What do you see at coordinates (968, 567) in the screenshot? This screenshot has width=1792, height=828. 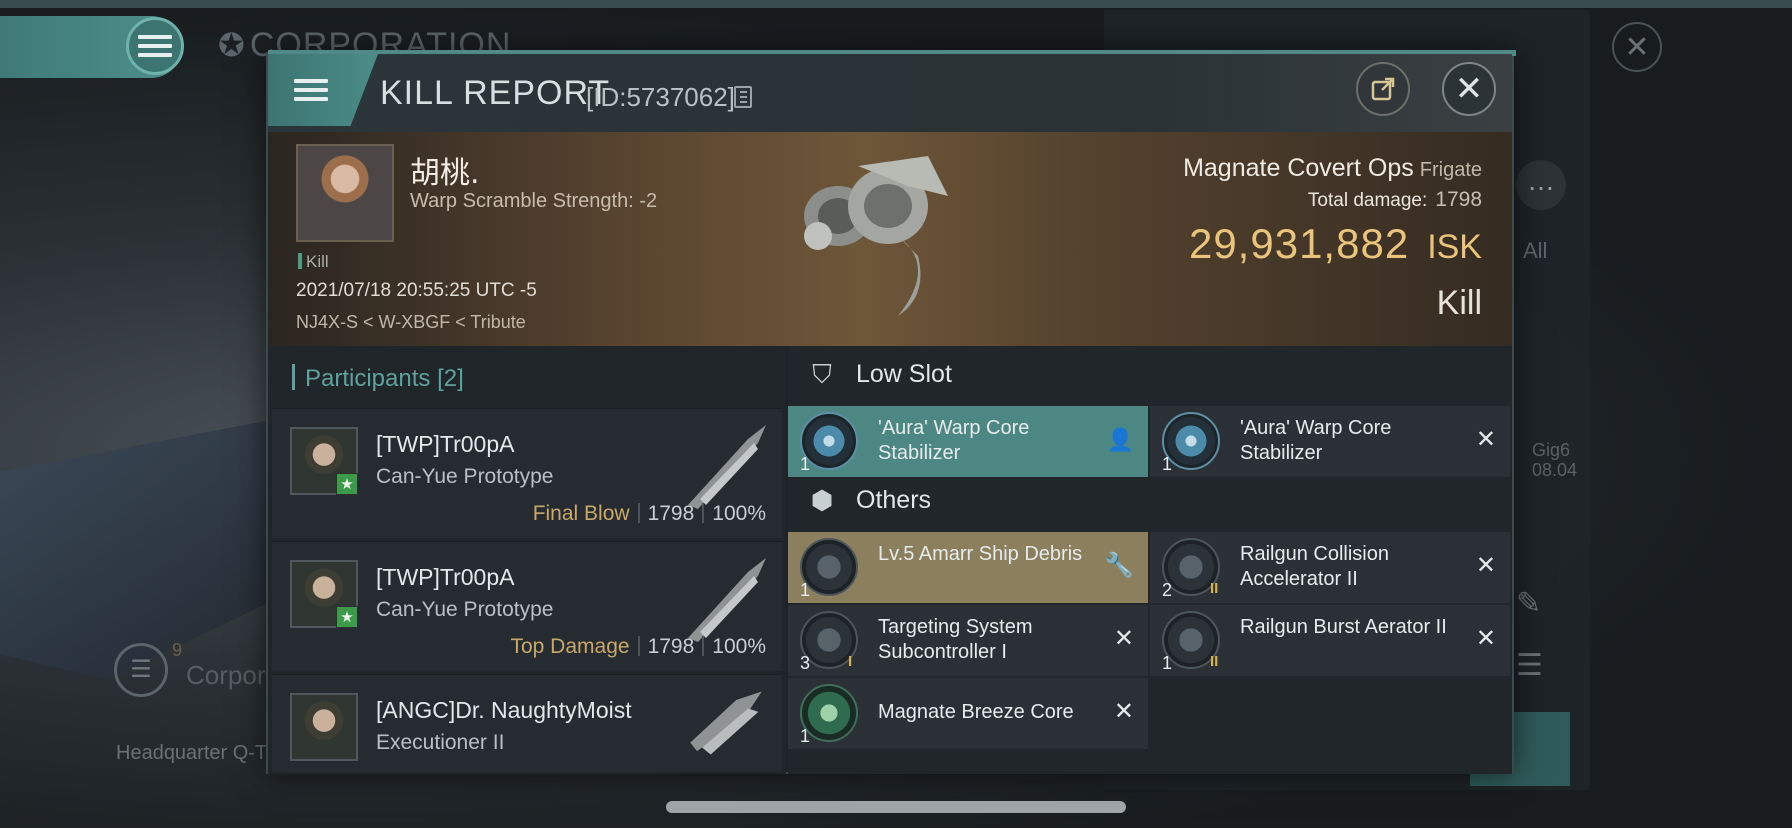 I see `module-item: 1 Lv.5 Amarr Ship Debris 🔧` at bounding box center [968, 567].